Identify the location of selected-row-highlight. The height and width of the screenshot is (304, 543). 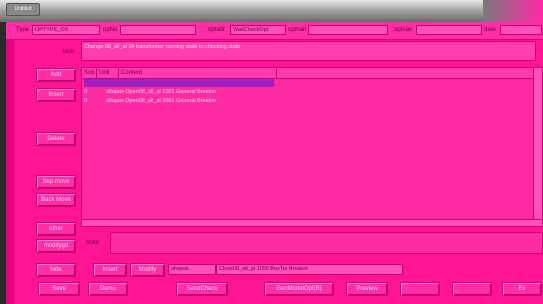
(179, 83).